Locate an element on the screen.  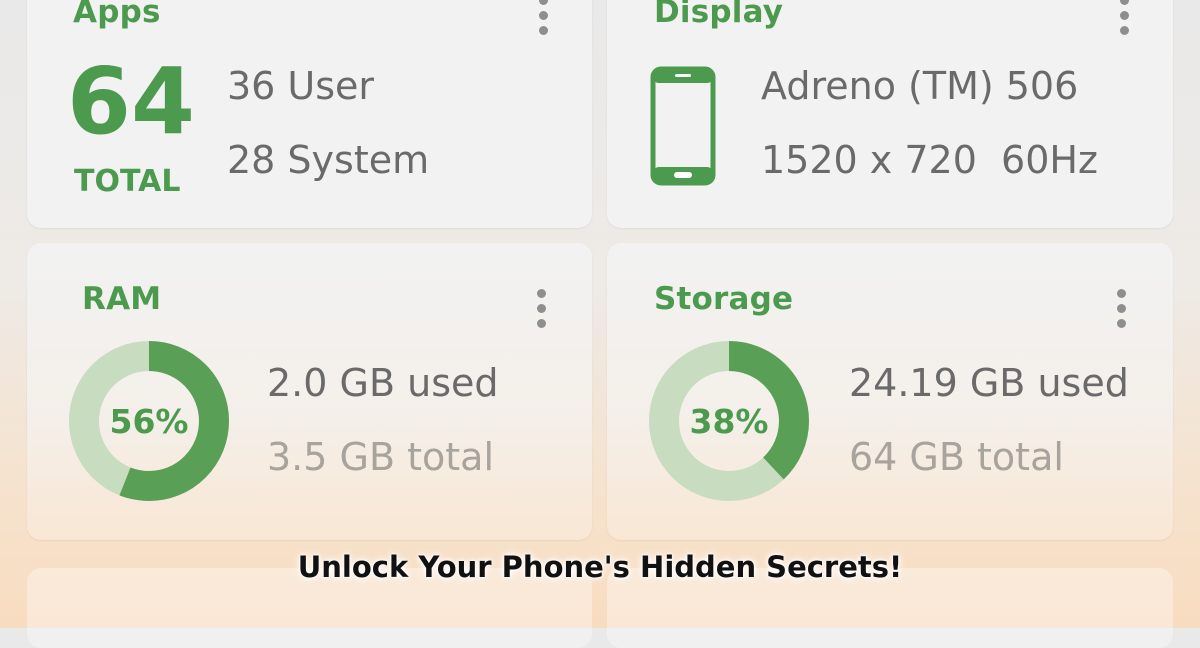
storage-total: 64 GB total is located at coordinates (956, 457).